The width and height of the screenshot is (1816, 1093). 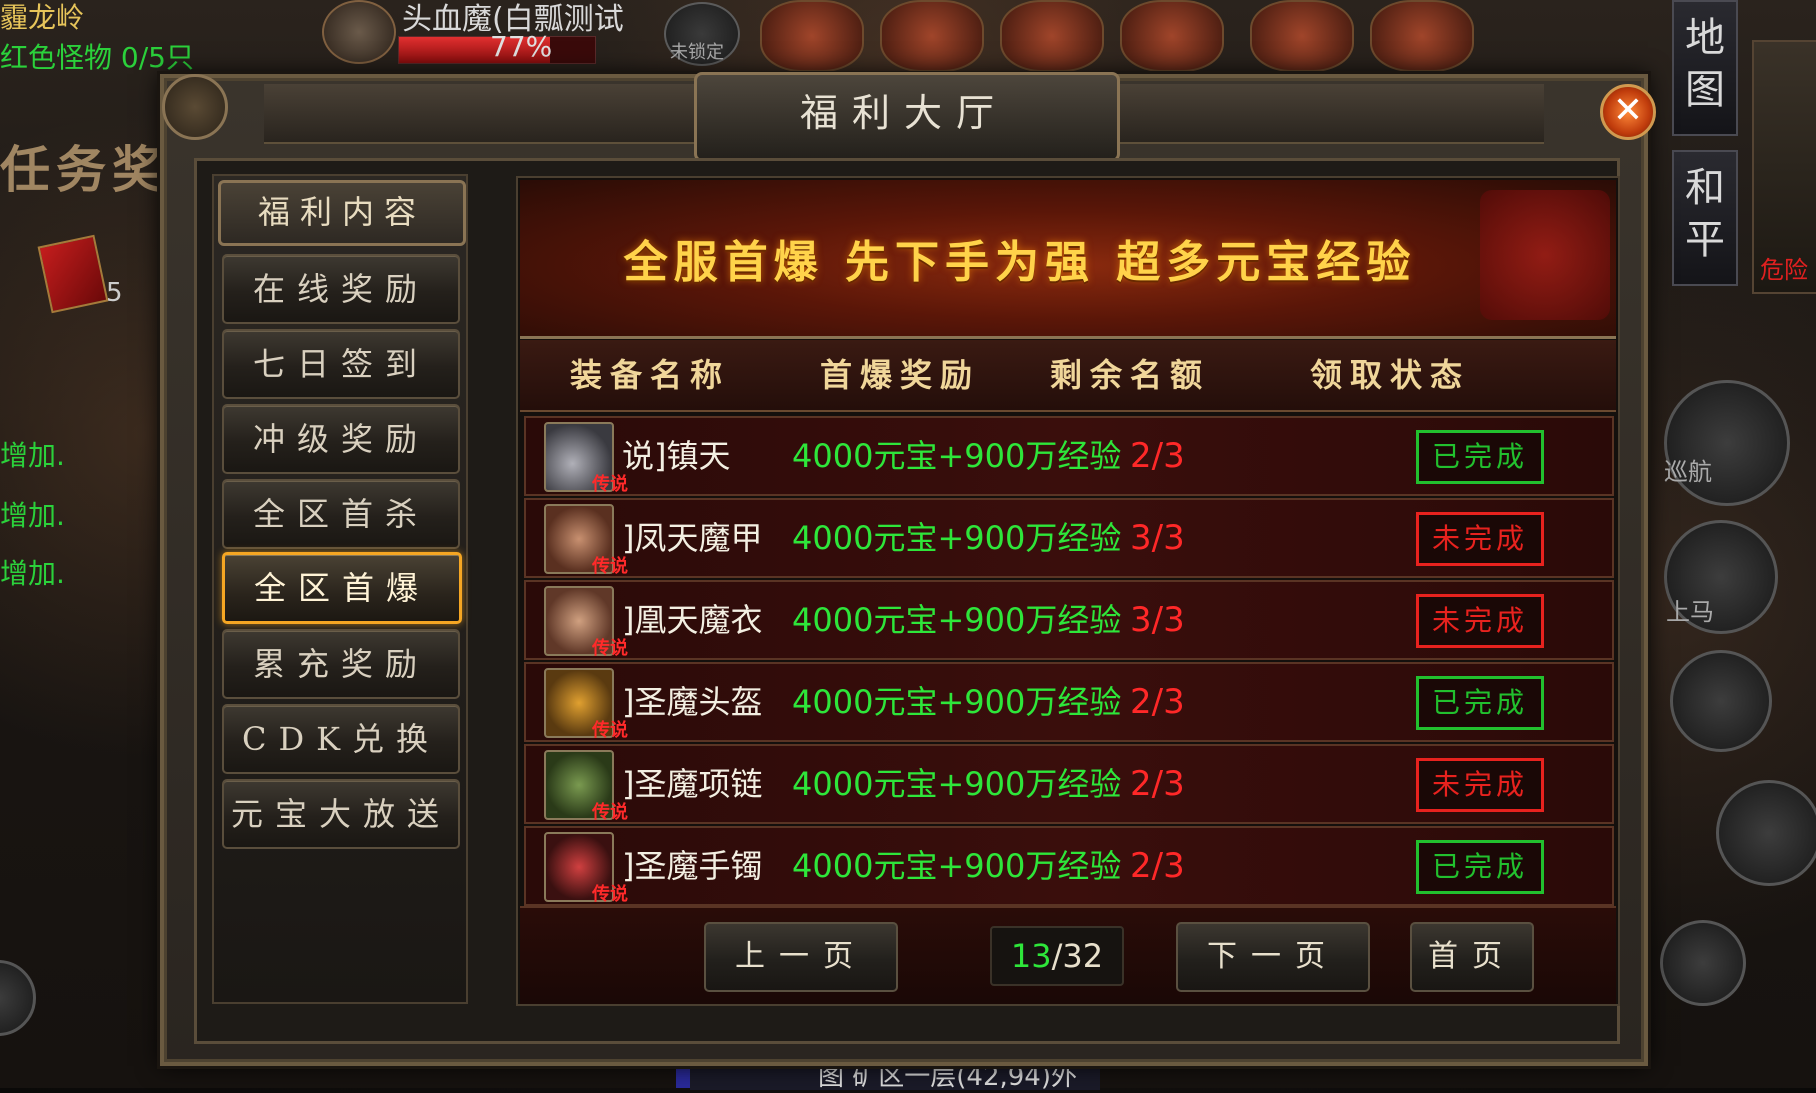 What do you see at coordinates (1302, 36) in the screenshot?
I see `shop-icon` at bounding box center [1302, 36].